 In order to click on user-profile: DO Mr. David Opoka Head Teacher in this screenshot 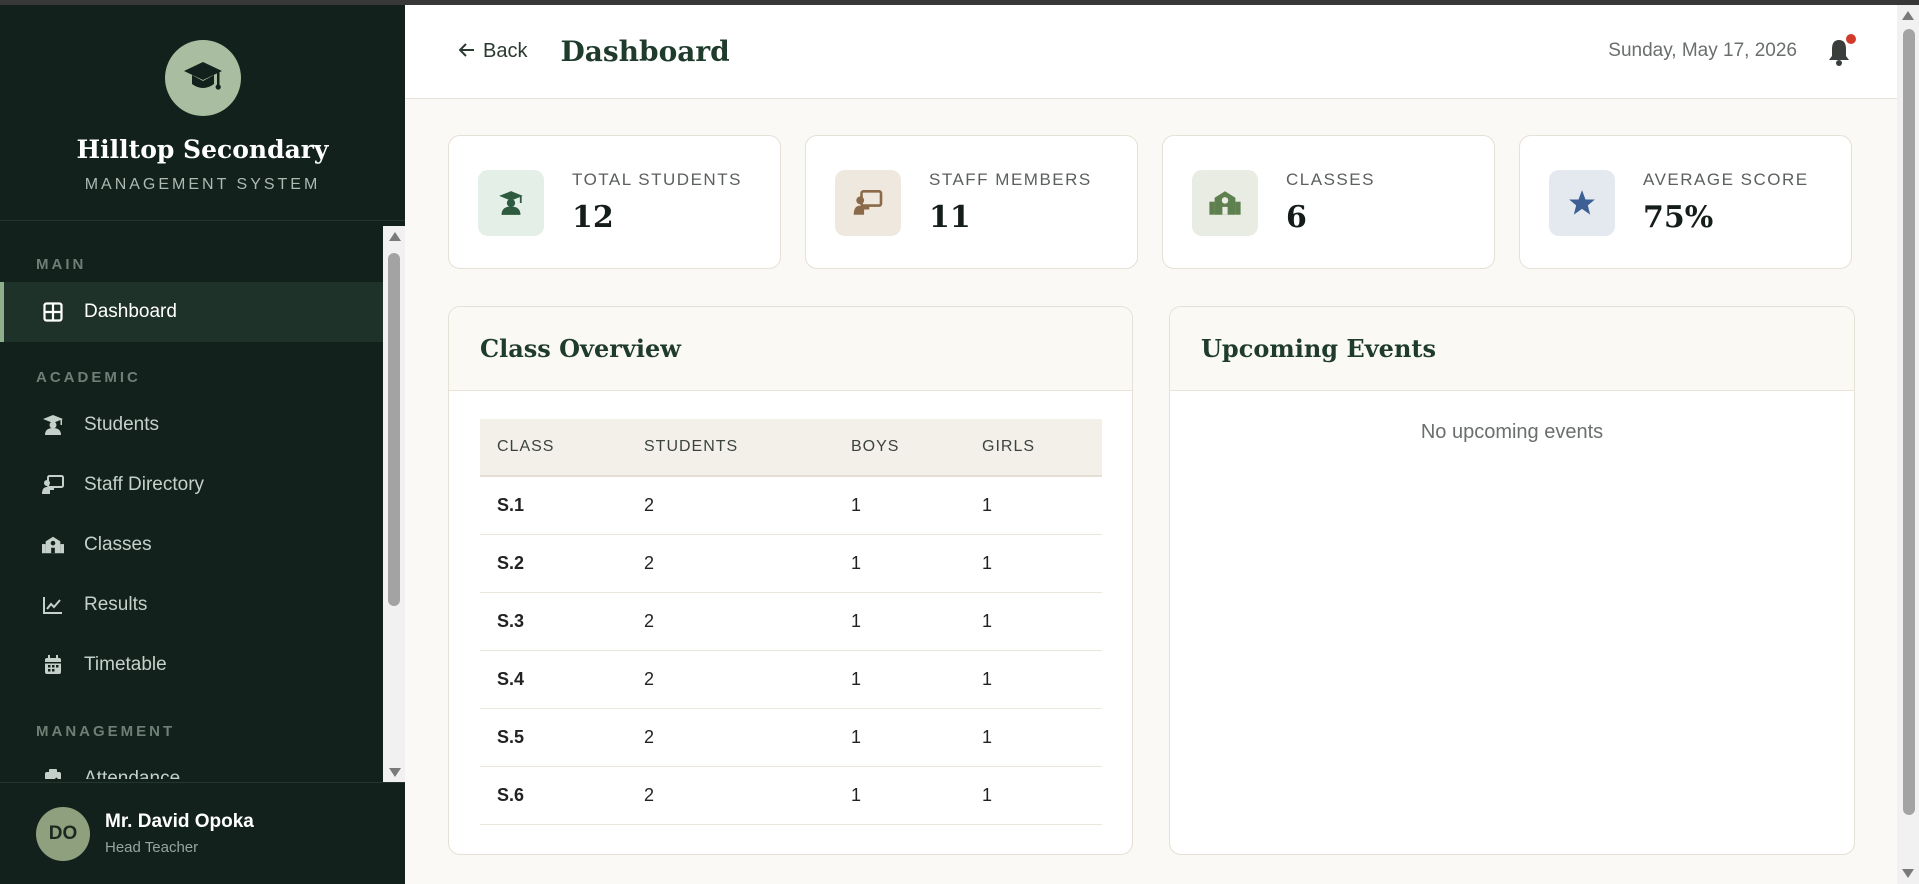, I will do `click(202, 833)`.